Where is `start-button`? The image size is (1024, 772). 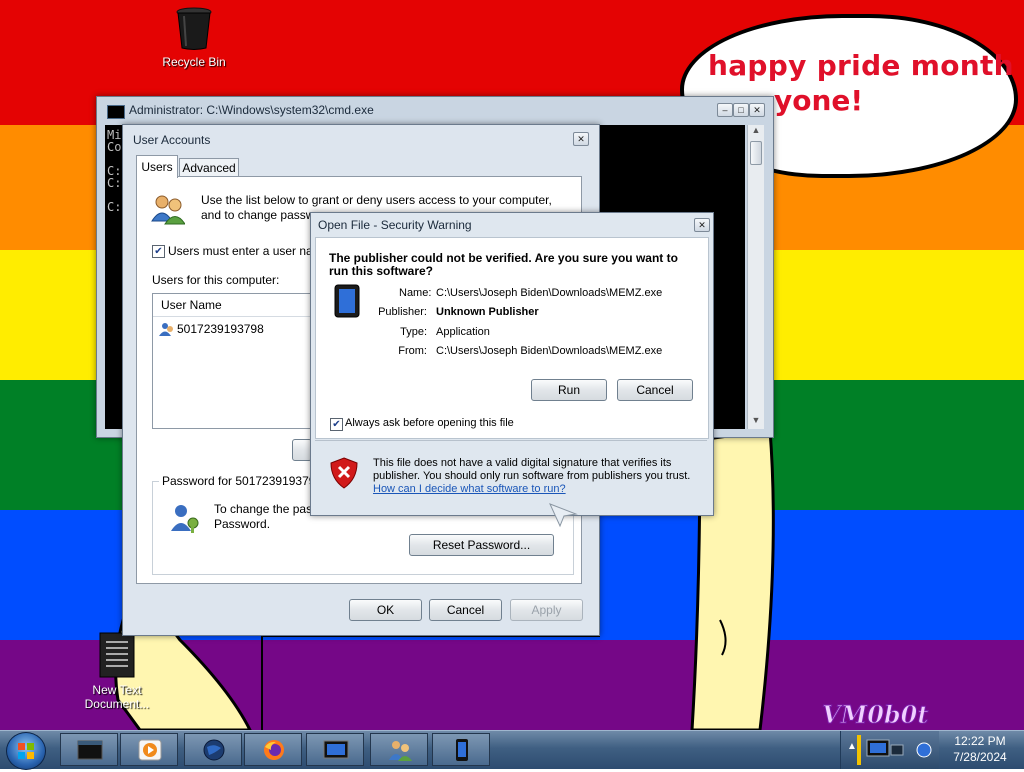 start-button is located at coordinates (26, 751).